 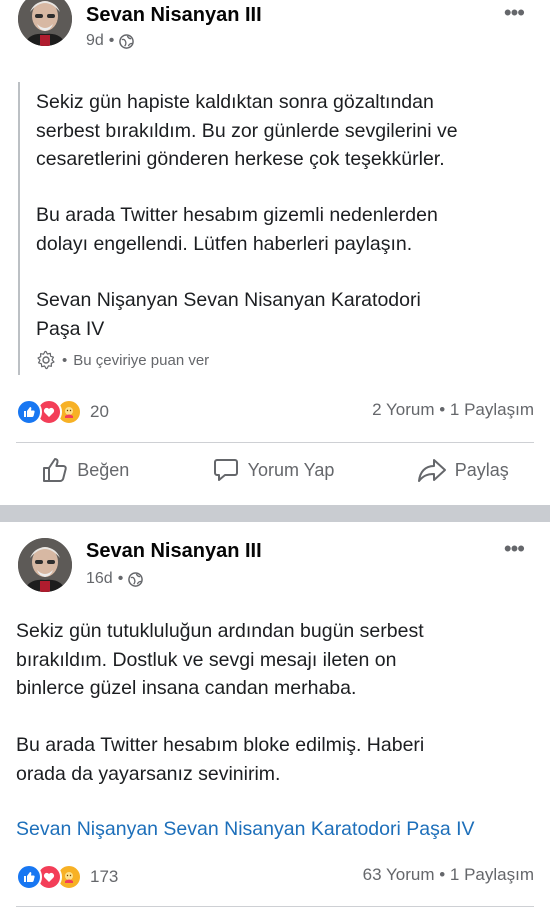 I want to click on comment-label: Yorum Yap, so click(x=291, y=469).